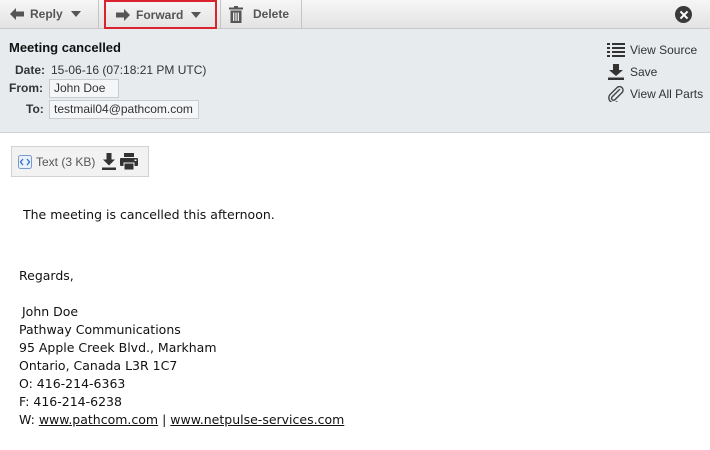 Image resolution: width=710 pixels, height=450 pixels. I want to click on date-label: Date:, so click(30, 70).